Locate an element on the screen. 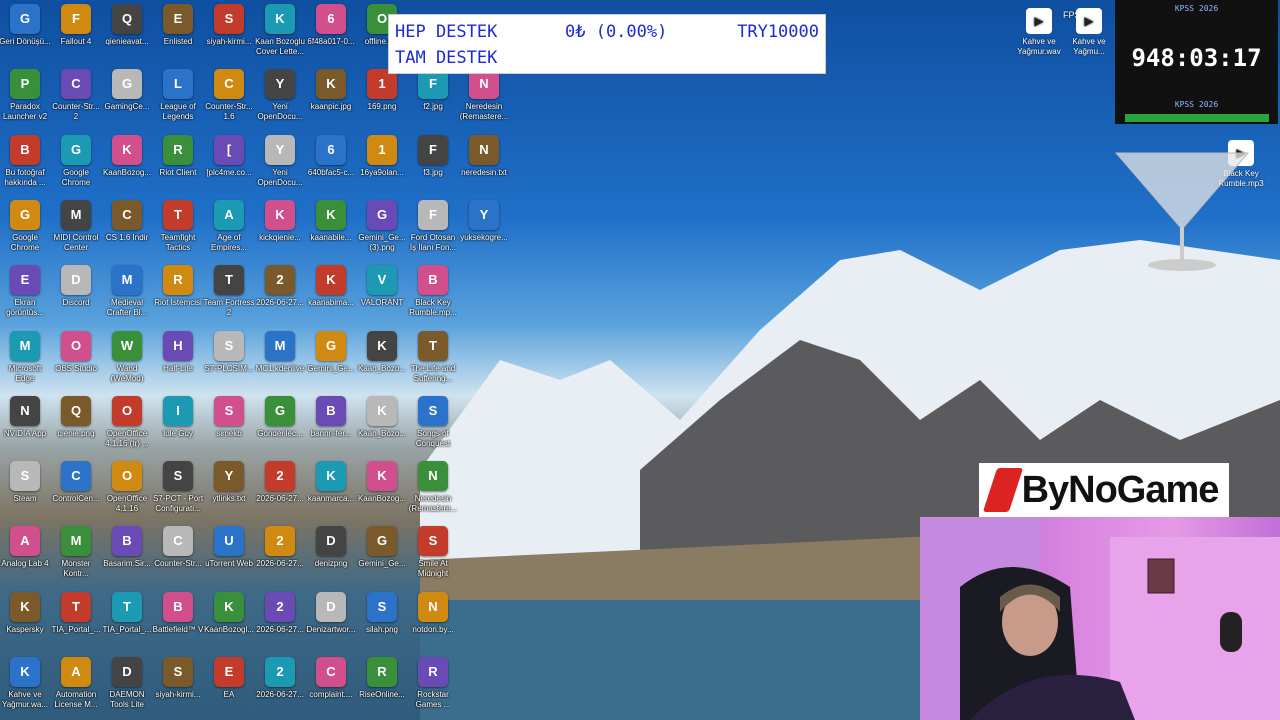 The width and height of the screenshot is (1280, 720). desktop-icon: B Battlefield™ V is located at coordinates (178, 622).